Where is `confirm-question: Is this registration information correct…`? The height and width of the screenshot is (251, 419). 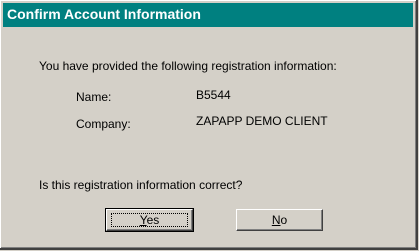
confirm-question: Is this registration information correct… is located at coordinates (141, 185).